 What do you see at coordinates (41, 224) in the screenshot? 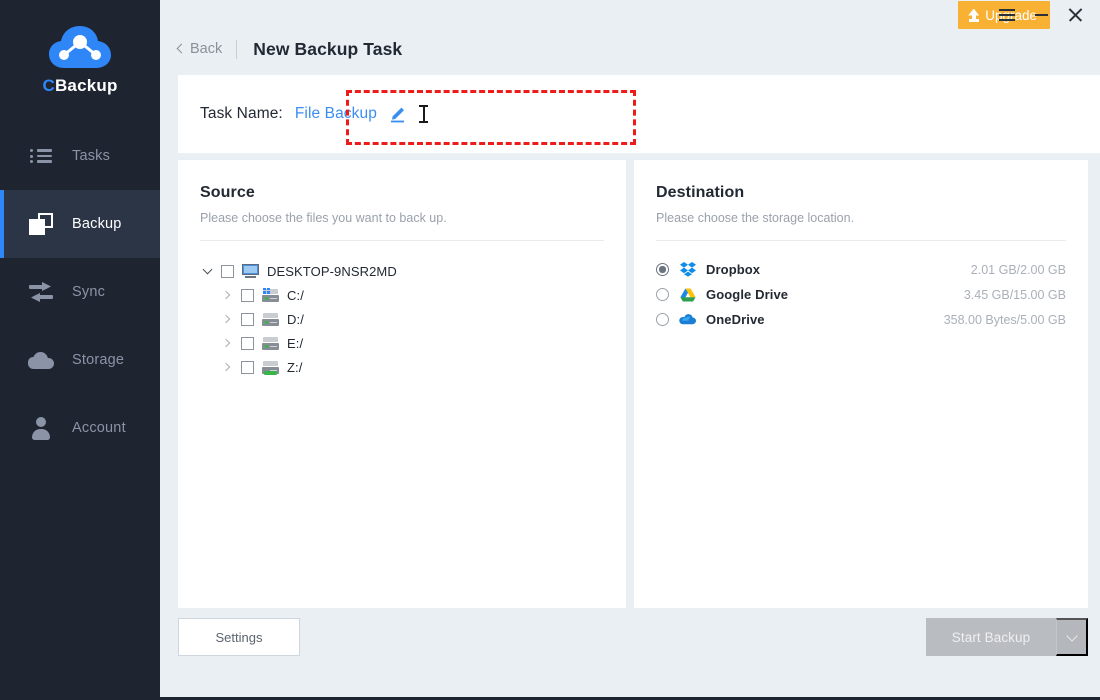
I see `stacked-squares-icon` at bounding box center [41, 224].